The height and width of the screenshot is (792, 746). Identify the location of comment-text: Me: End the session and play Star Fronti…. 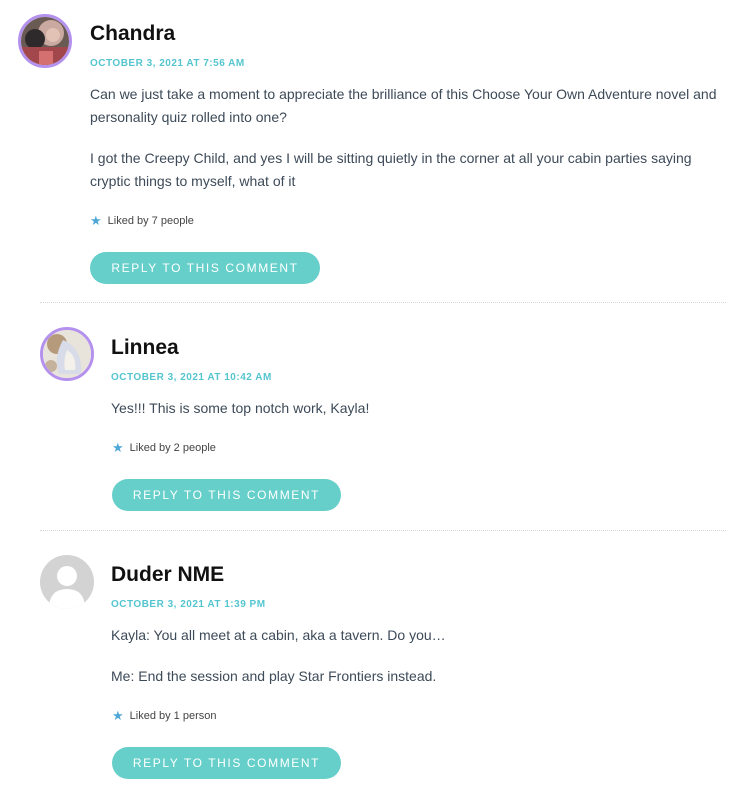
(274, 676).